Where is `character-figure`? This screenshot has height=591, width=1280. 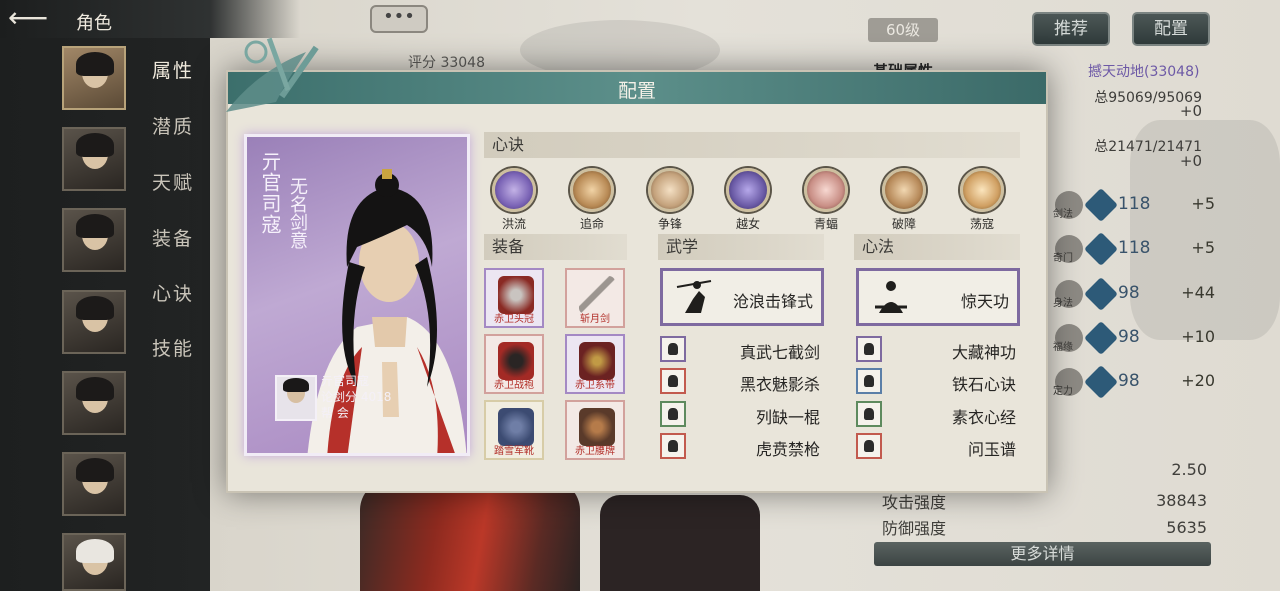 character-figure is located at coordinates (470, 535).